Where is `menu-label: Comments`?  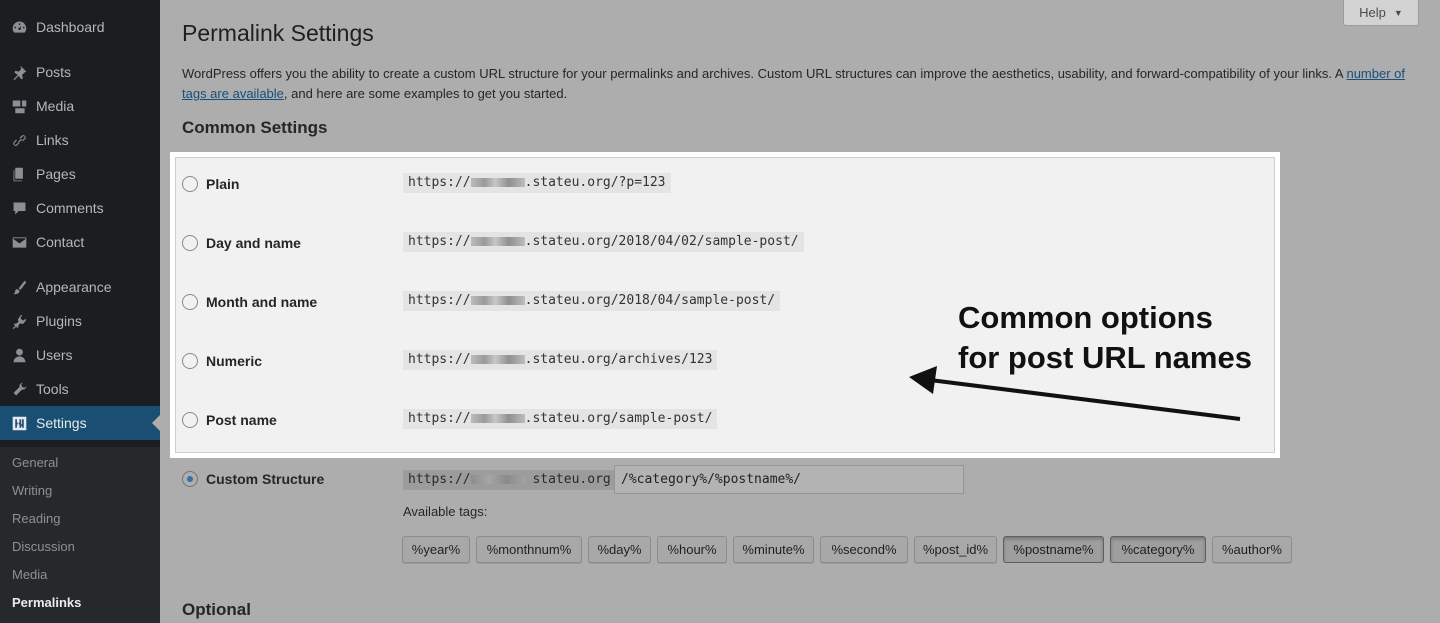 menu-label: Comments is located at coordinates (70, 208).